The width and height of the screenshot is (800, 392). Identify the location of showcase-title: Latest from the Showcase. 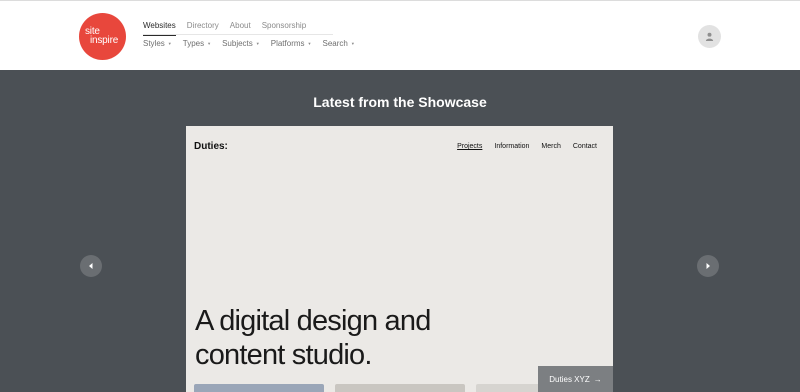
(400, 102).